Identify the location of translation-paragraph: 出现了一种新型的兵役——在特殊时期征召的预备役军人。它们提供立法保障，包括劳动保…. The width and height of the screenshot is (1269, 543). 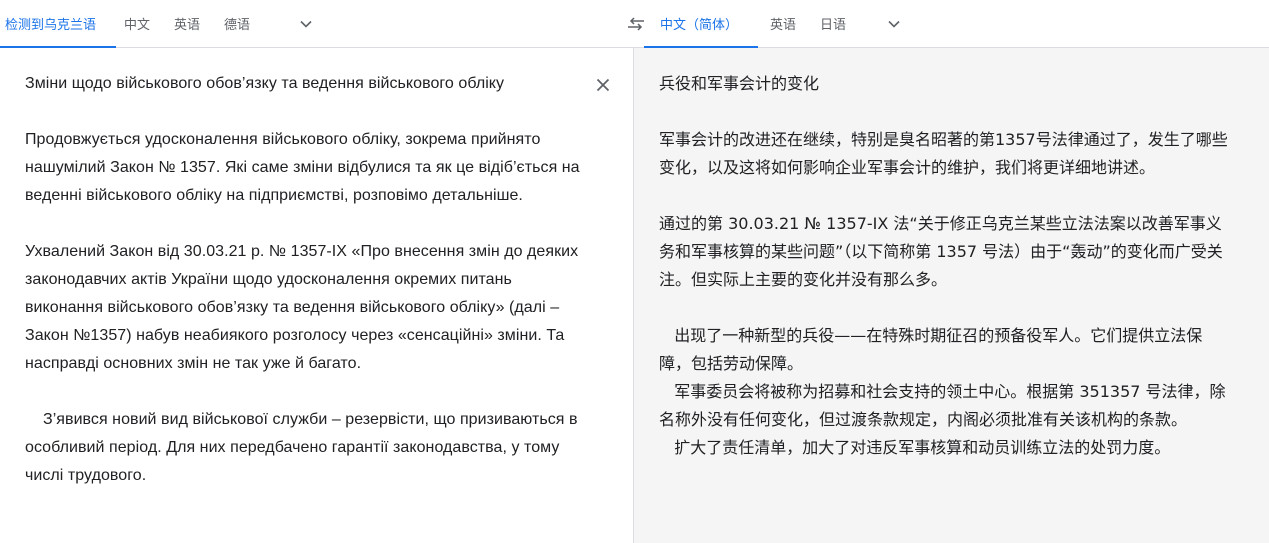
(931, 349).